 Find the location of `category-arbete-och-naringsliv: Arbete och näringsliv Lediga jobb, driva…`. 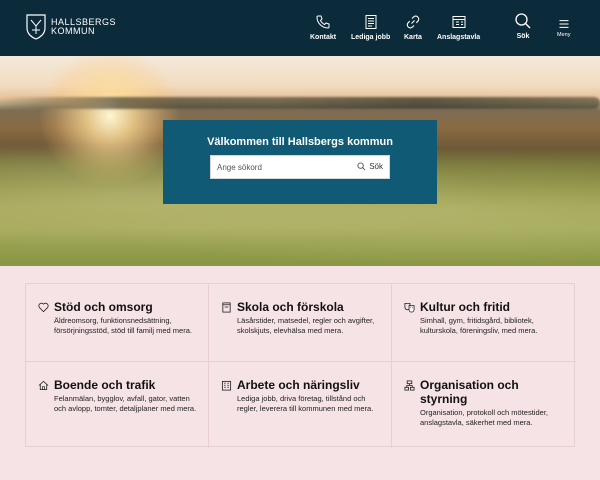

category-arbete-och-naringsliv: Arbete och näringsliv Lediga jobb, driva… is located at coordinates (300, 405).